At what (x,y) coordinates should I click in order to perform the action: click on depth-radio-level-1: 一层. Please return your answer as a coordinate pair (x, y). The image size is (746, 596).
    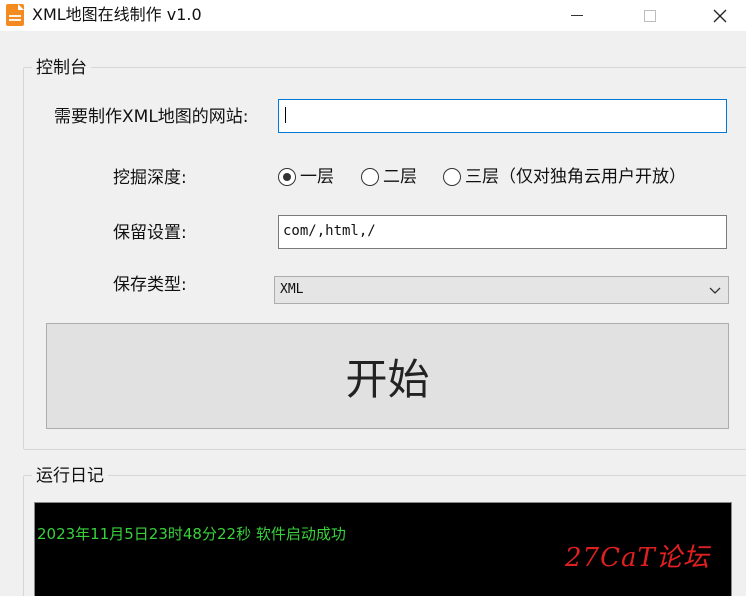
    Looking at the image, I should click on (306, 177).